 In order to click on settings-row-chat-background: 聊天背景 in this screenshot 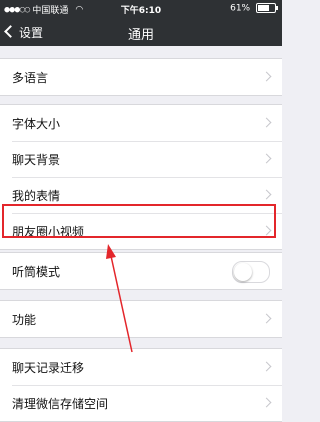, I will do `click(141, 159)`.